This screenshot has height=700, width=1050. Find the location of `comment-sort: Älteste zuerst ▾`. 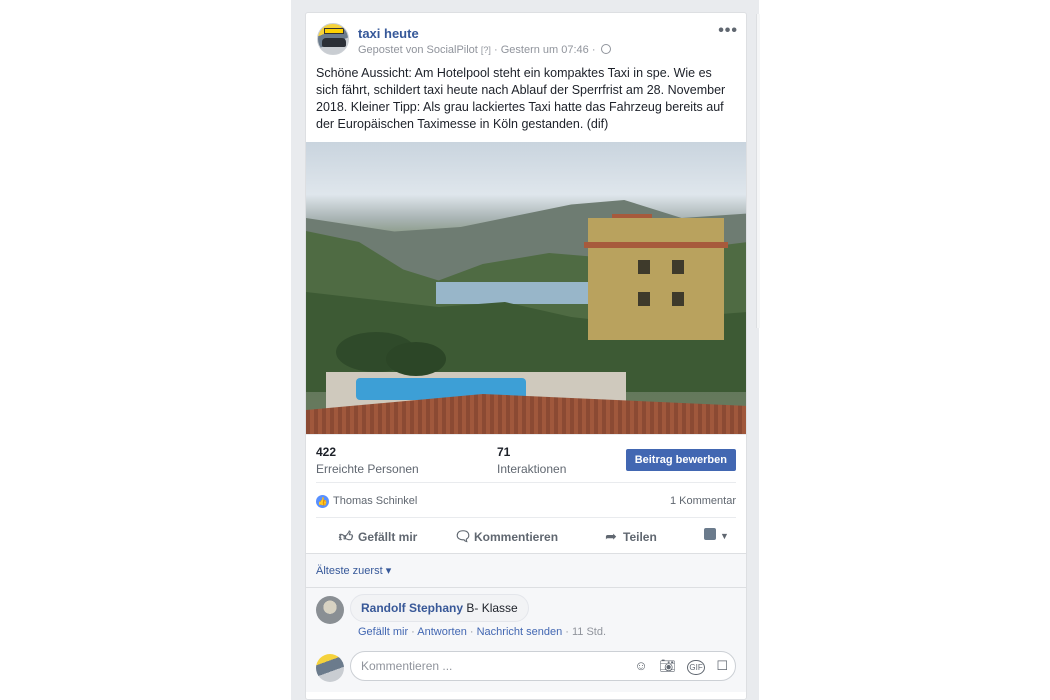

comment-sort: Älteste zuerst ▾ is located at coordinates (526, 570).